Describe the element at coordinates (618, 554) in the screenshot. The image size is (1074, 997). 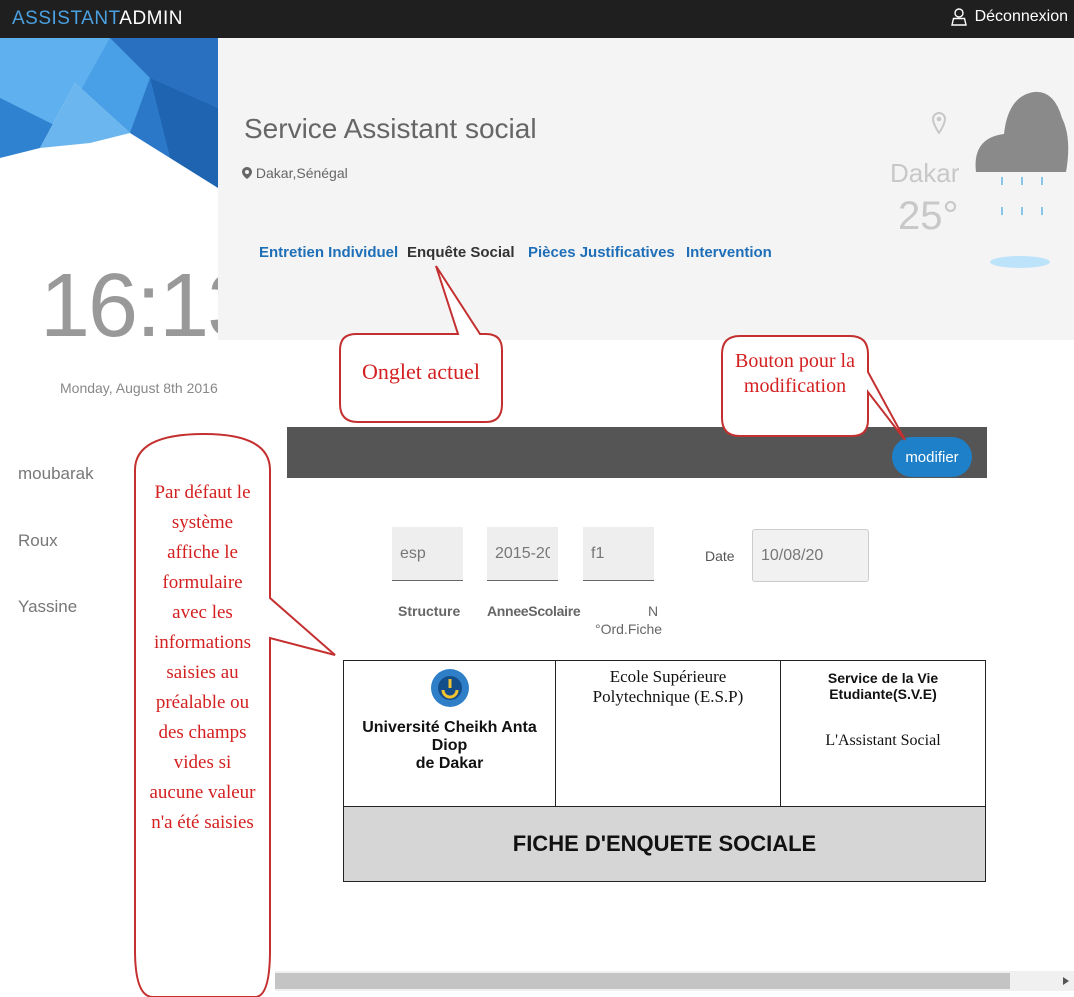
I see `ordre-fiche-field` at that location.